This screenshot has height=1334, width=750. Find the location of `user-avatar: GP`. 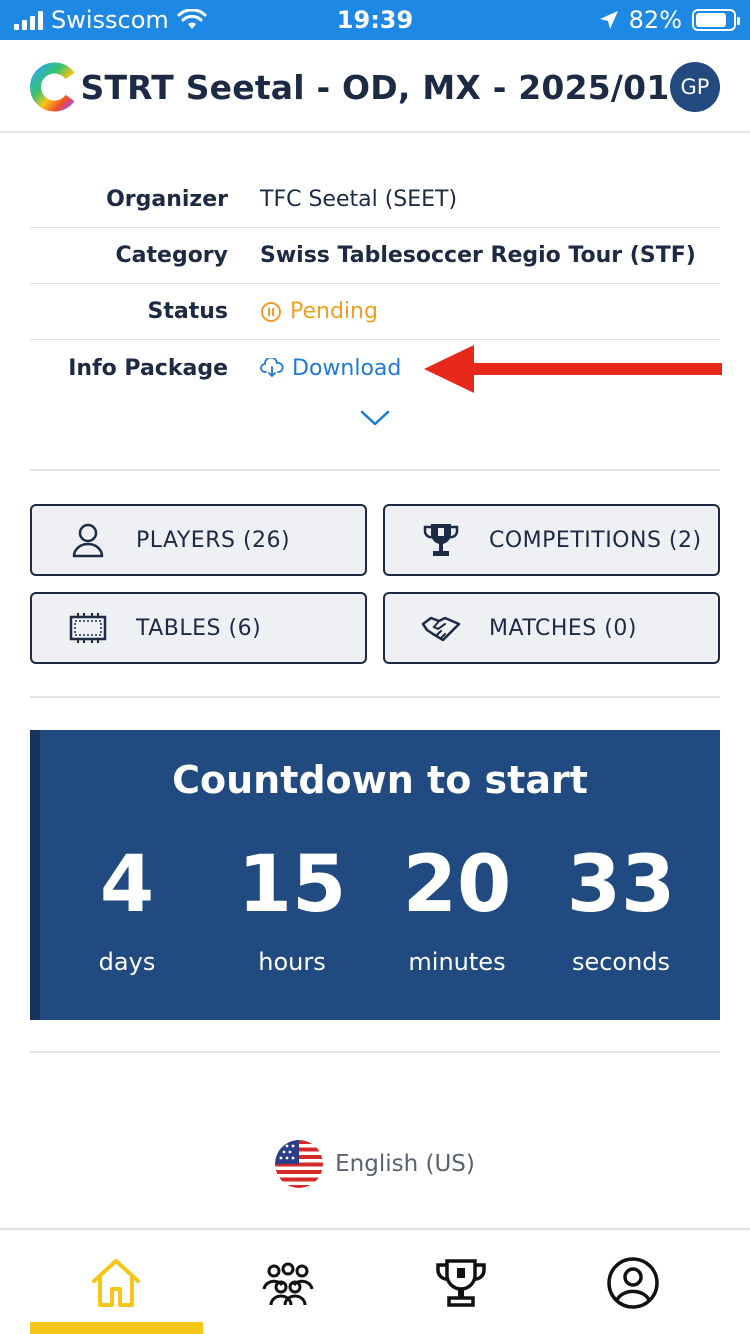

user-avatar: GP is located at coordinates (695, 87).